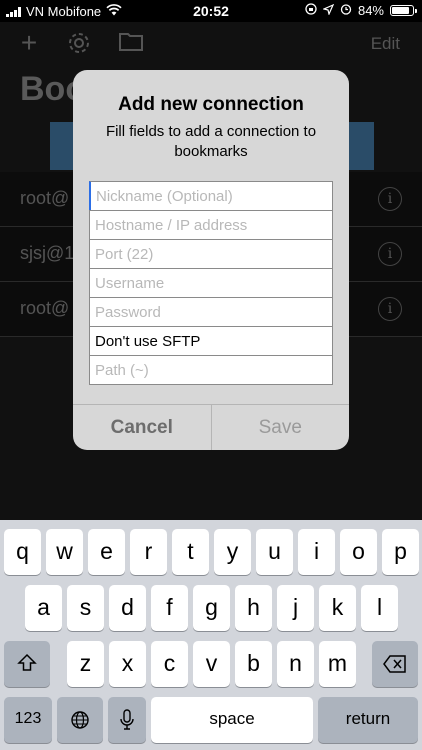  I want to click on username-input, so click(211, 283).